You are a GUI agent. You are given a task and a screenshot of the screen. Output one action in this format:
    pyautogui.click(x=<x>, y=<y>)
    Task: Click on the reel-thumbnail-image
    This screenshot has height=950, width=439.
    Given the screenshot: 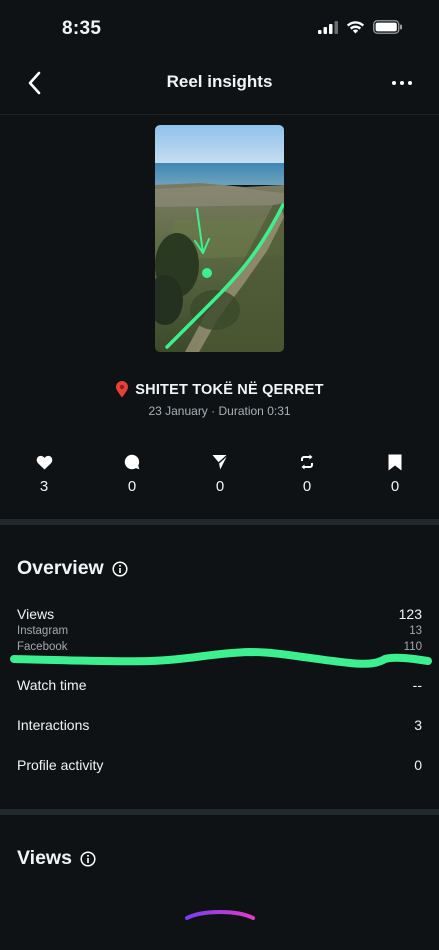 What is the action you would take?
    pyautogui.click(x=219, y=238)
    